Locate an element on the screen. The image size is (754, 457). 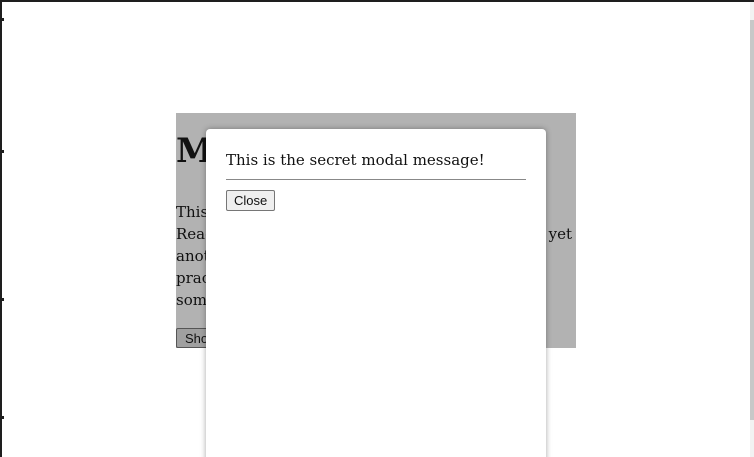
scrollbar-thumb is located at coordinates (752, 220).